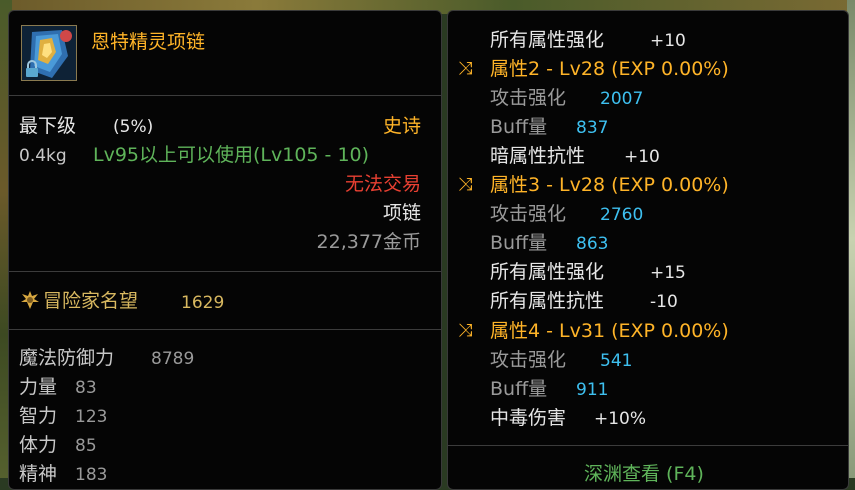 The image size is (855, 490). What do you see at coordinates (67, 358) in the screenshot?
I see `stat-label: 魔法防御力` at bounding box center [67, 358].